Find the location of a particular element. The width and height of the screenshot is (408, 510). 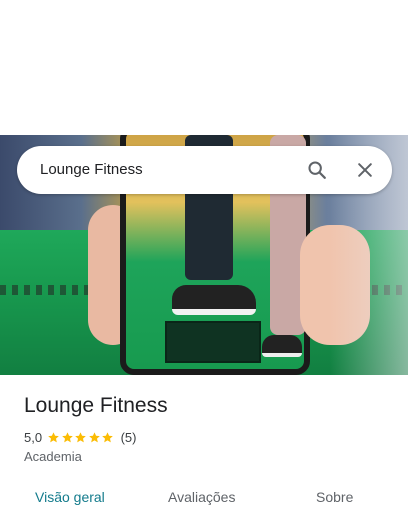

close-icon is located at coordinates (365, 170).